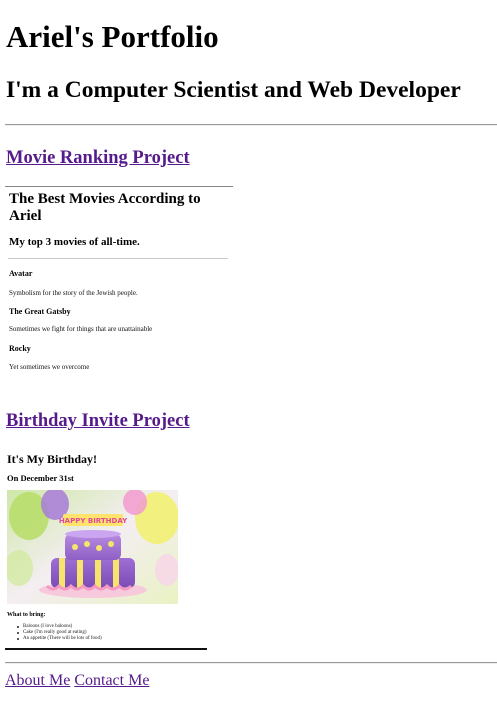 The image size is (497, 720). Describe the element at coordinates (37, 680) in the screenshot. I see `about-me-link: About Me` at that location.